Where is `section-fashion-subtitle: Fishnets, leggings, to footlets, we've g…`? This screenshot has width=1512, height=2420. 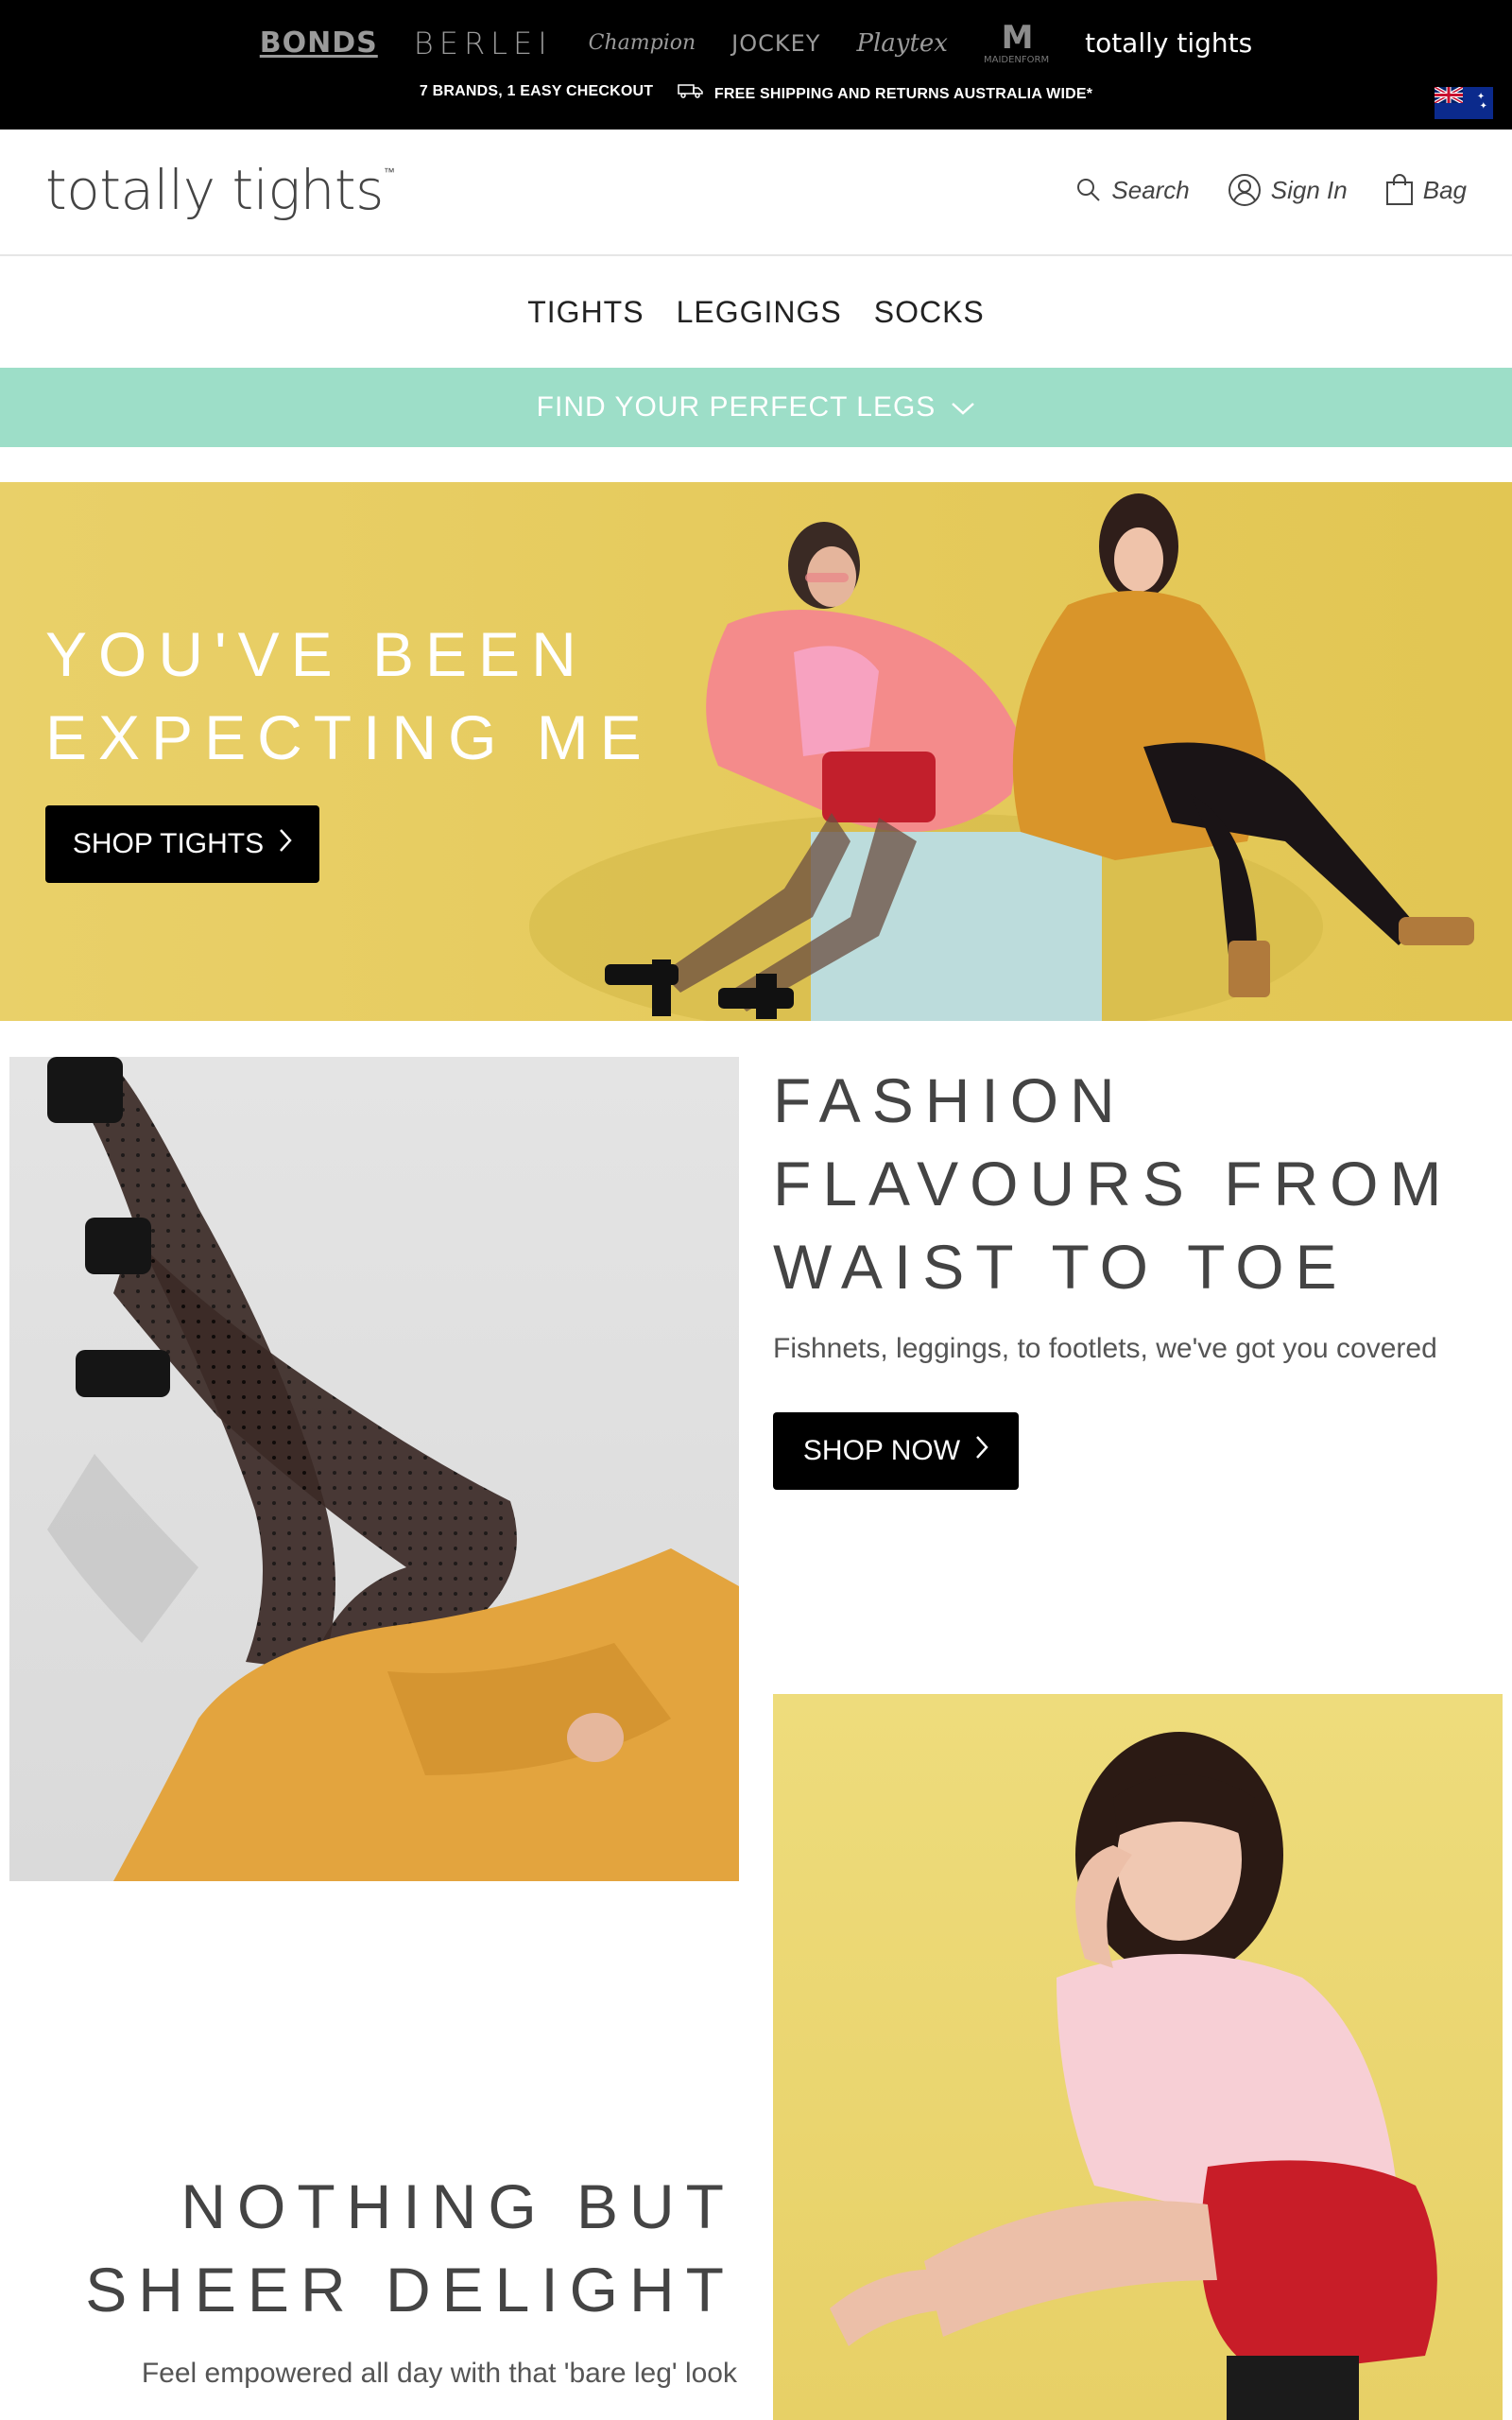 section-fashion-subtitle: Fishnets, leggings, to footlets, we've g… is located at coordinates (1105, 1348).